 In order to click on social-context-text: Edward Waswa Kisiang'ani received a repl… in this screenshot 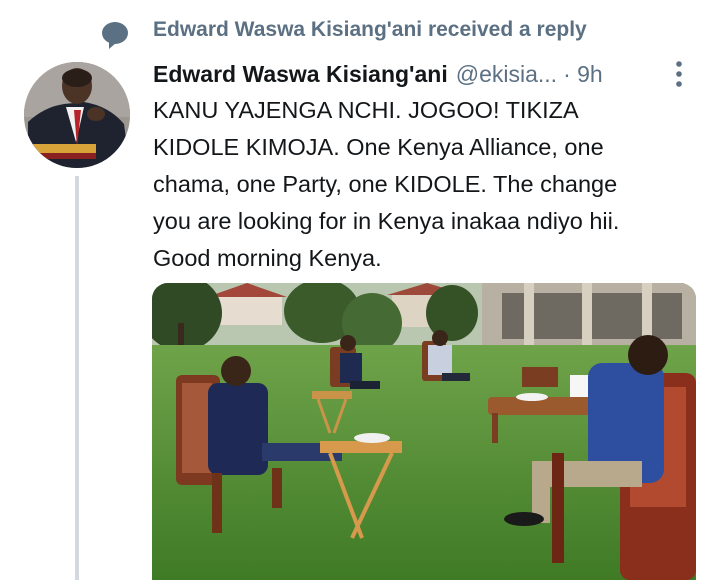, I will do `click(370, 30)`.